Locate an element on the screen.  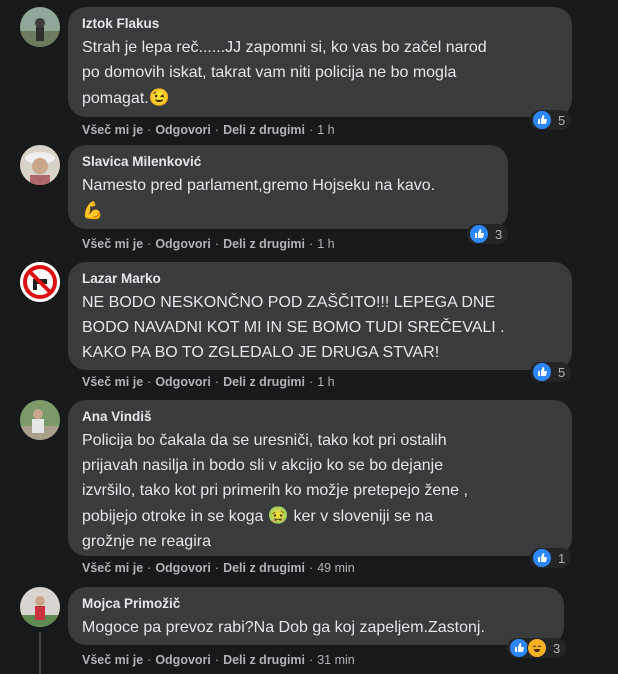
reaction-count: 1 is located at coordinates (551, 558).